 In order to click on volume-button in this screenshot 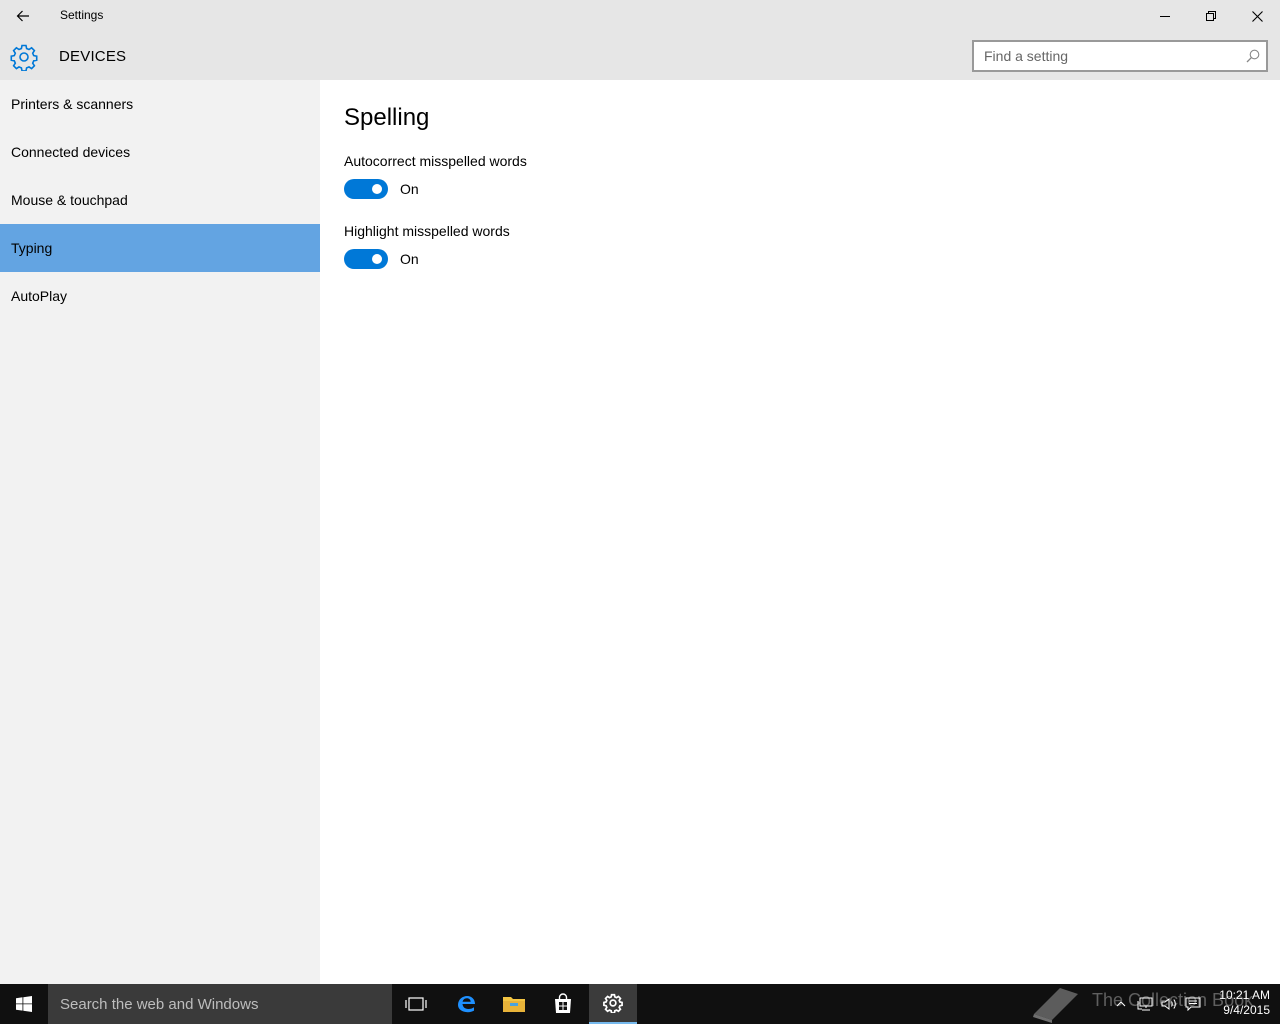, I will do `click(1169, 1004)`.